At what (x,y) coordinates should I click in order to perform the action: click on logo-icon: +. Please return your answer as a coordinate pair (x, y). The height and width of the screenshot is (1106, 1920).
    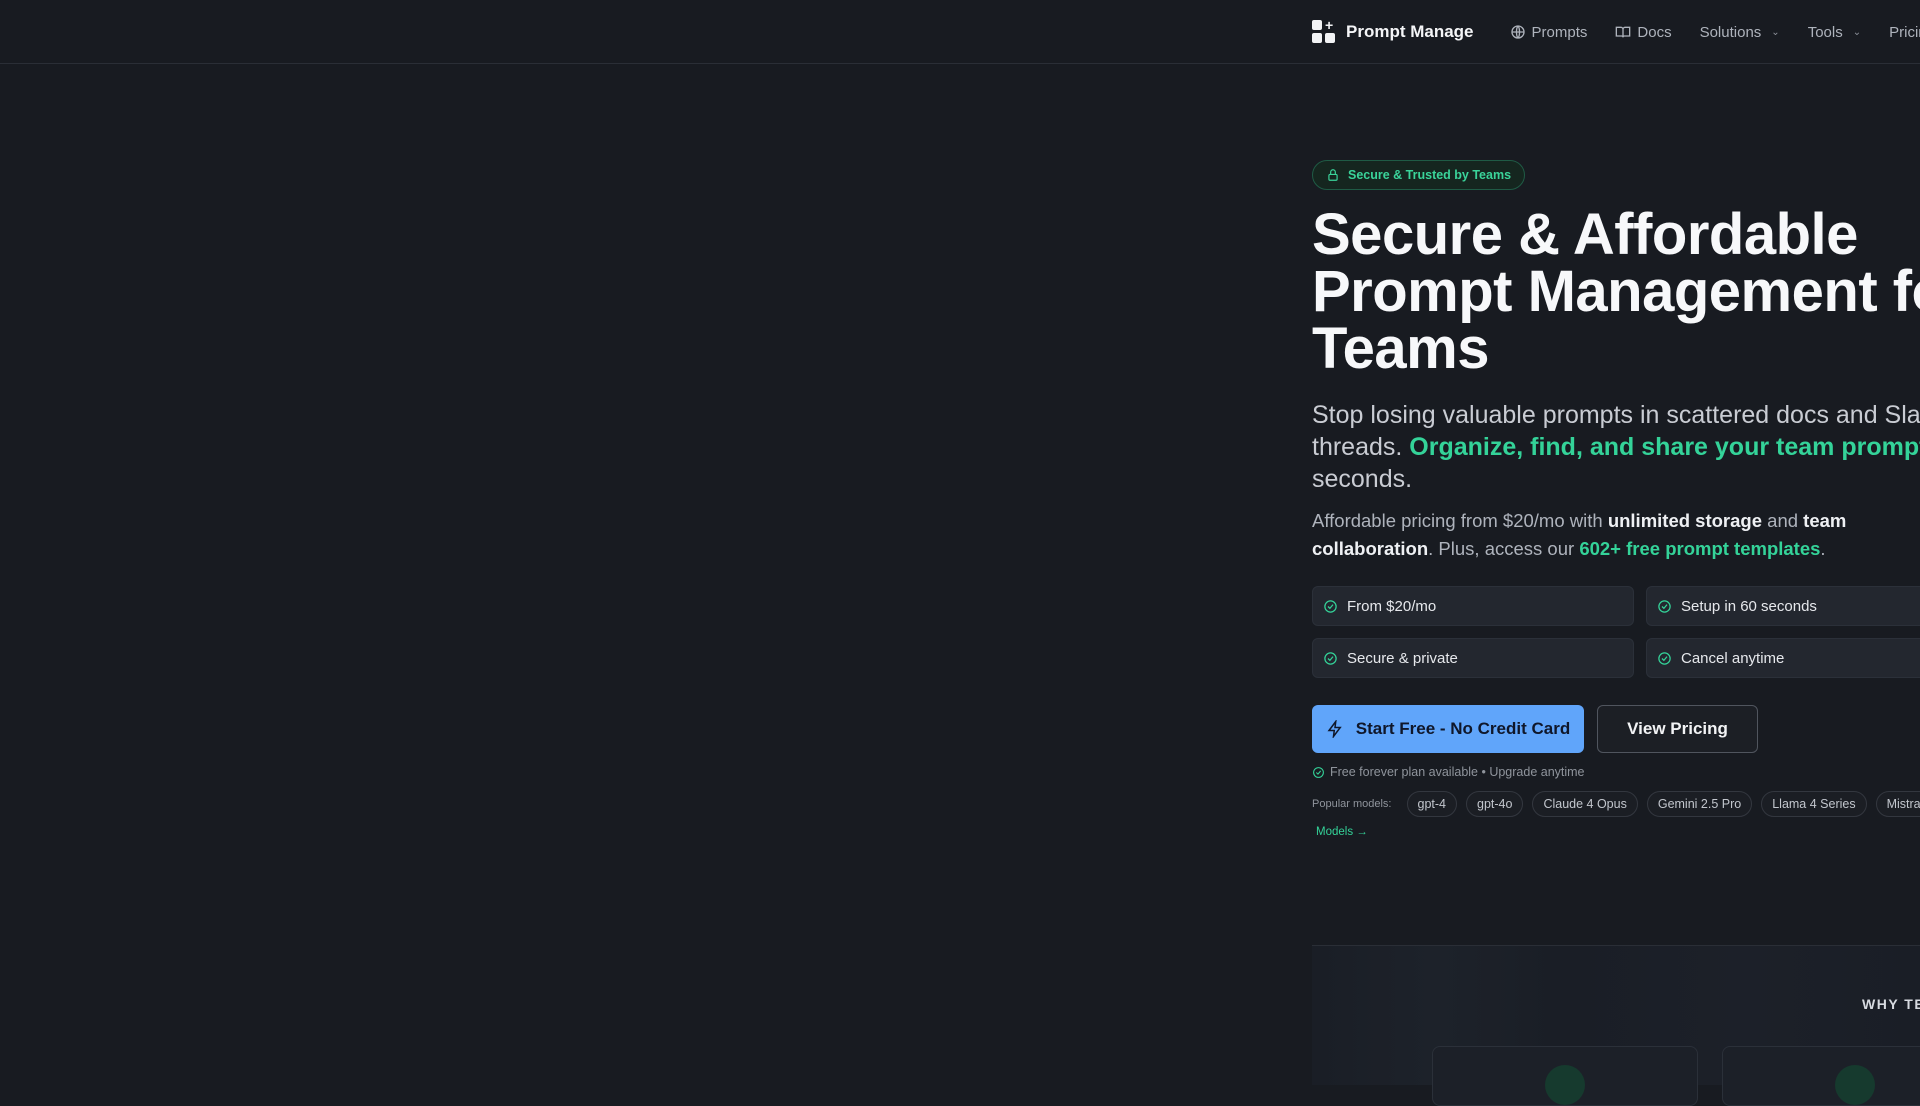
    Looking at the image, I should click on (1324, 31).